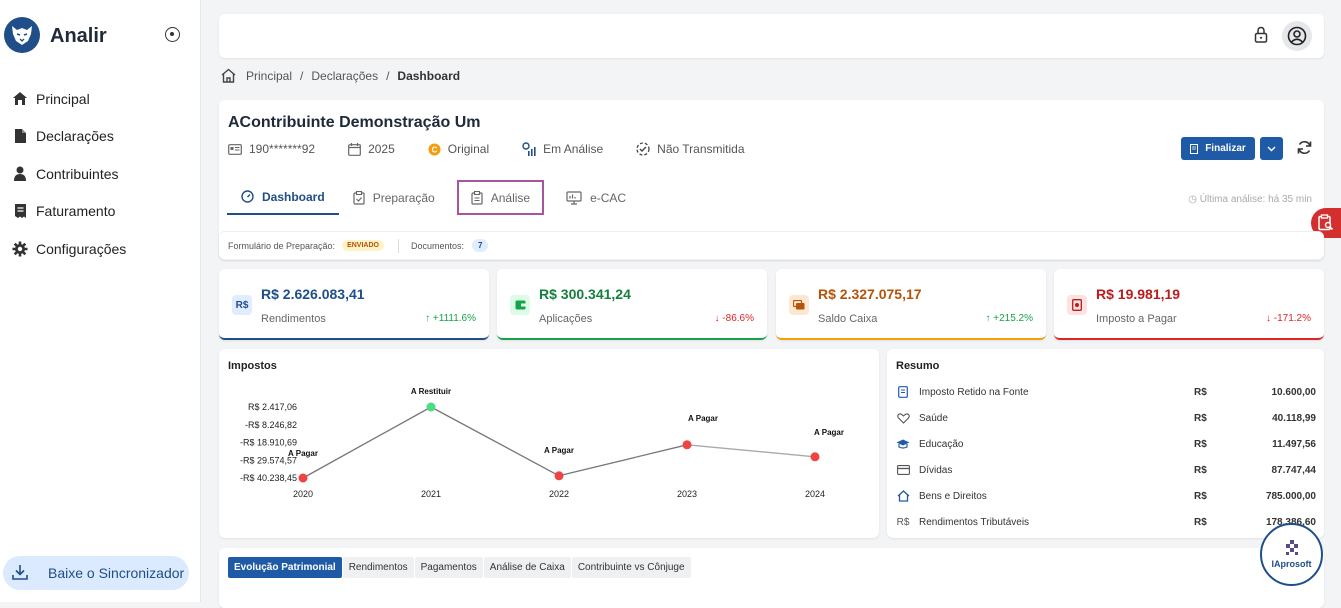 The image size is (1341, 608). Describe the element at coordinates (172, 34) in the screenshot. I see `collapse-sidebar-icon` at that location.